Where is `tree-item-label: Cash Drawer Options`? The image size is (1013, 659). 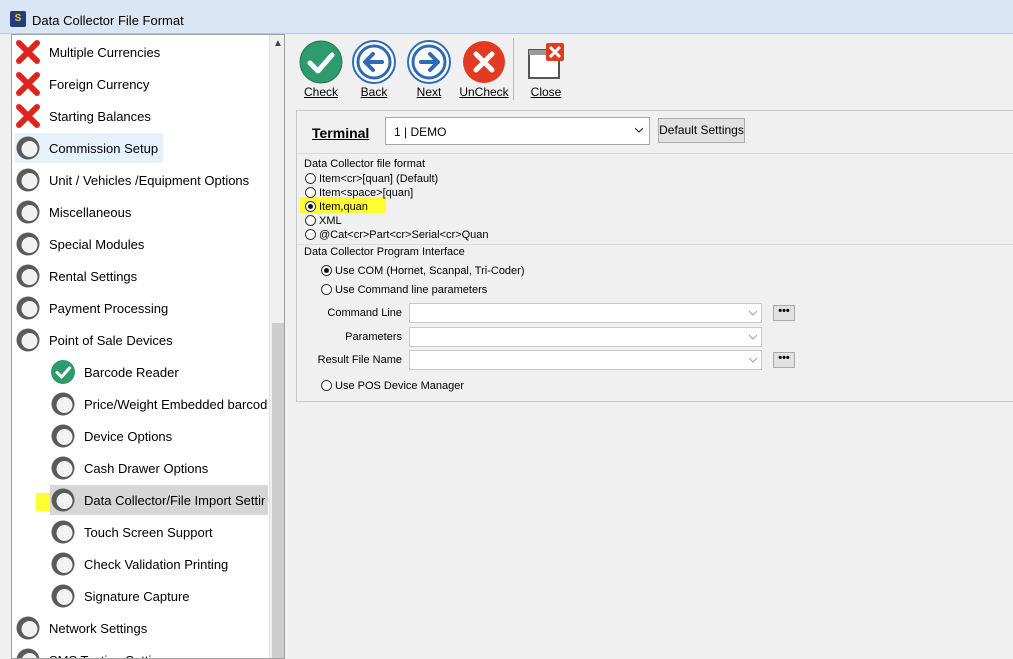 tree-item-label: Cash Drawer Options is located at coordinates (146, 468).